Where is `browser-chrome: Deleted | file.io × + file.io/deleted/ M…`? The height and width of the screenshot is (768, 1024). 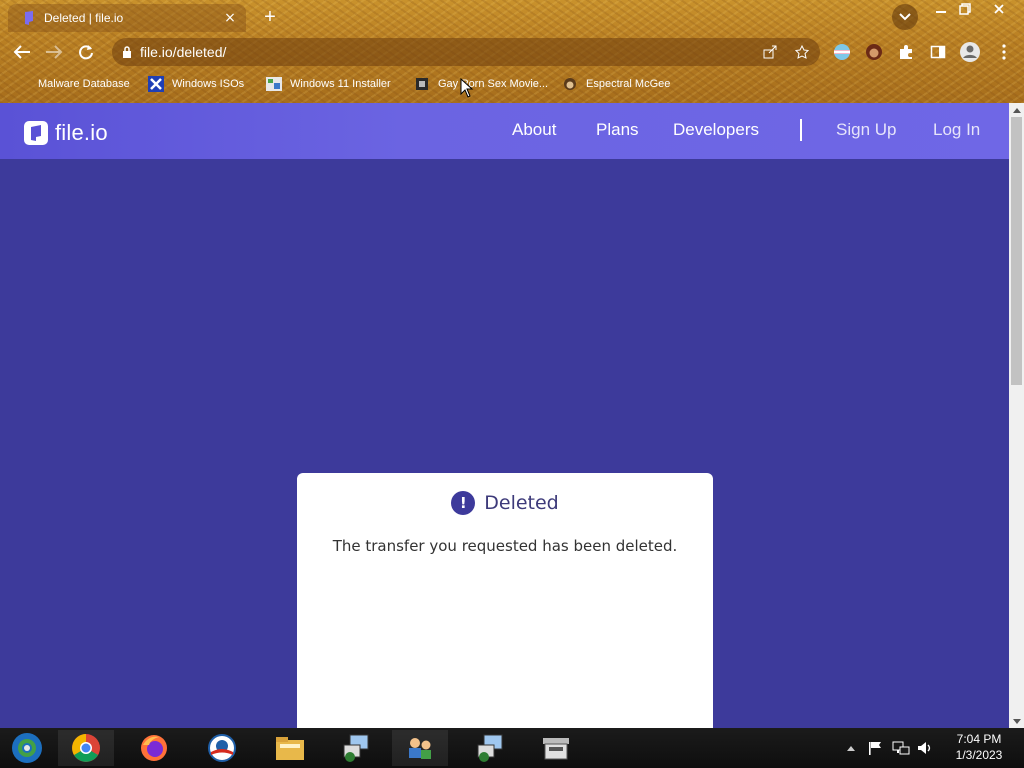 browser-chrome: Deleted | file.io × + file.io/deleted/ M… is located at coordinates (512, 51).